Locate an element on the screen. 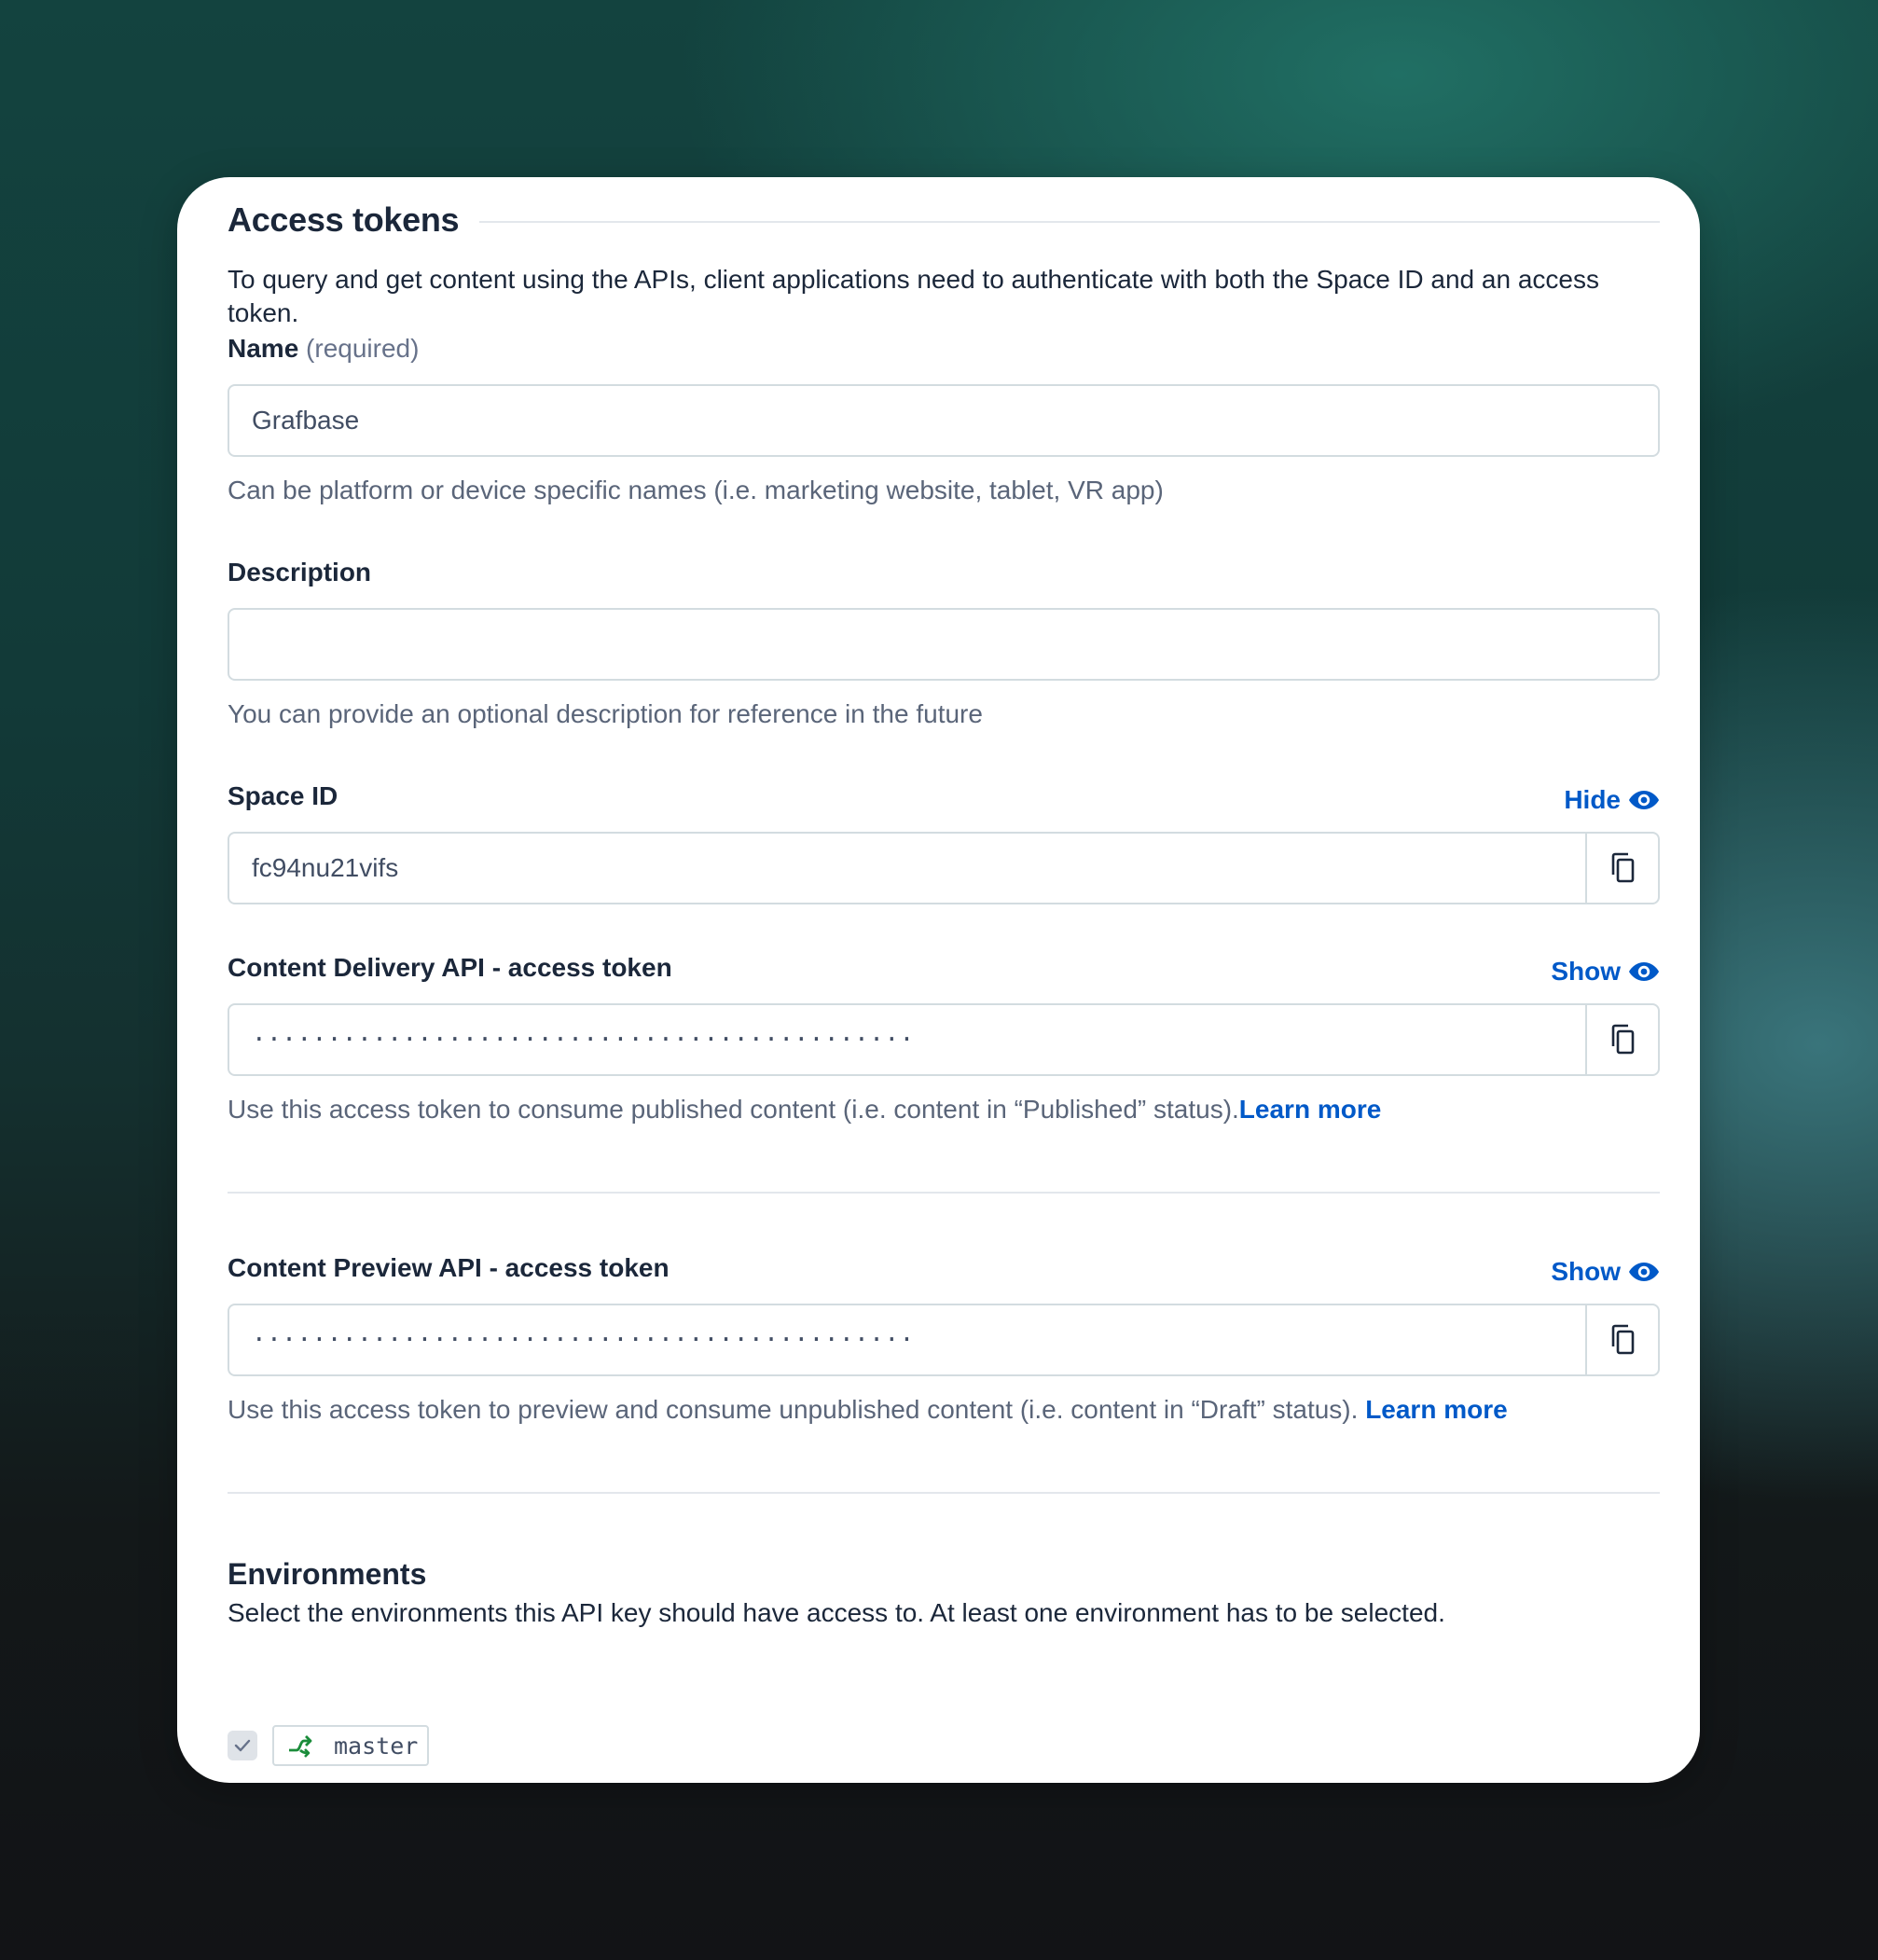 The width and height of the screenshot is (1878, 1960). branch-icon is located at coordinates (300, 1747).